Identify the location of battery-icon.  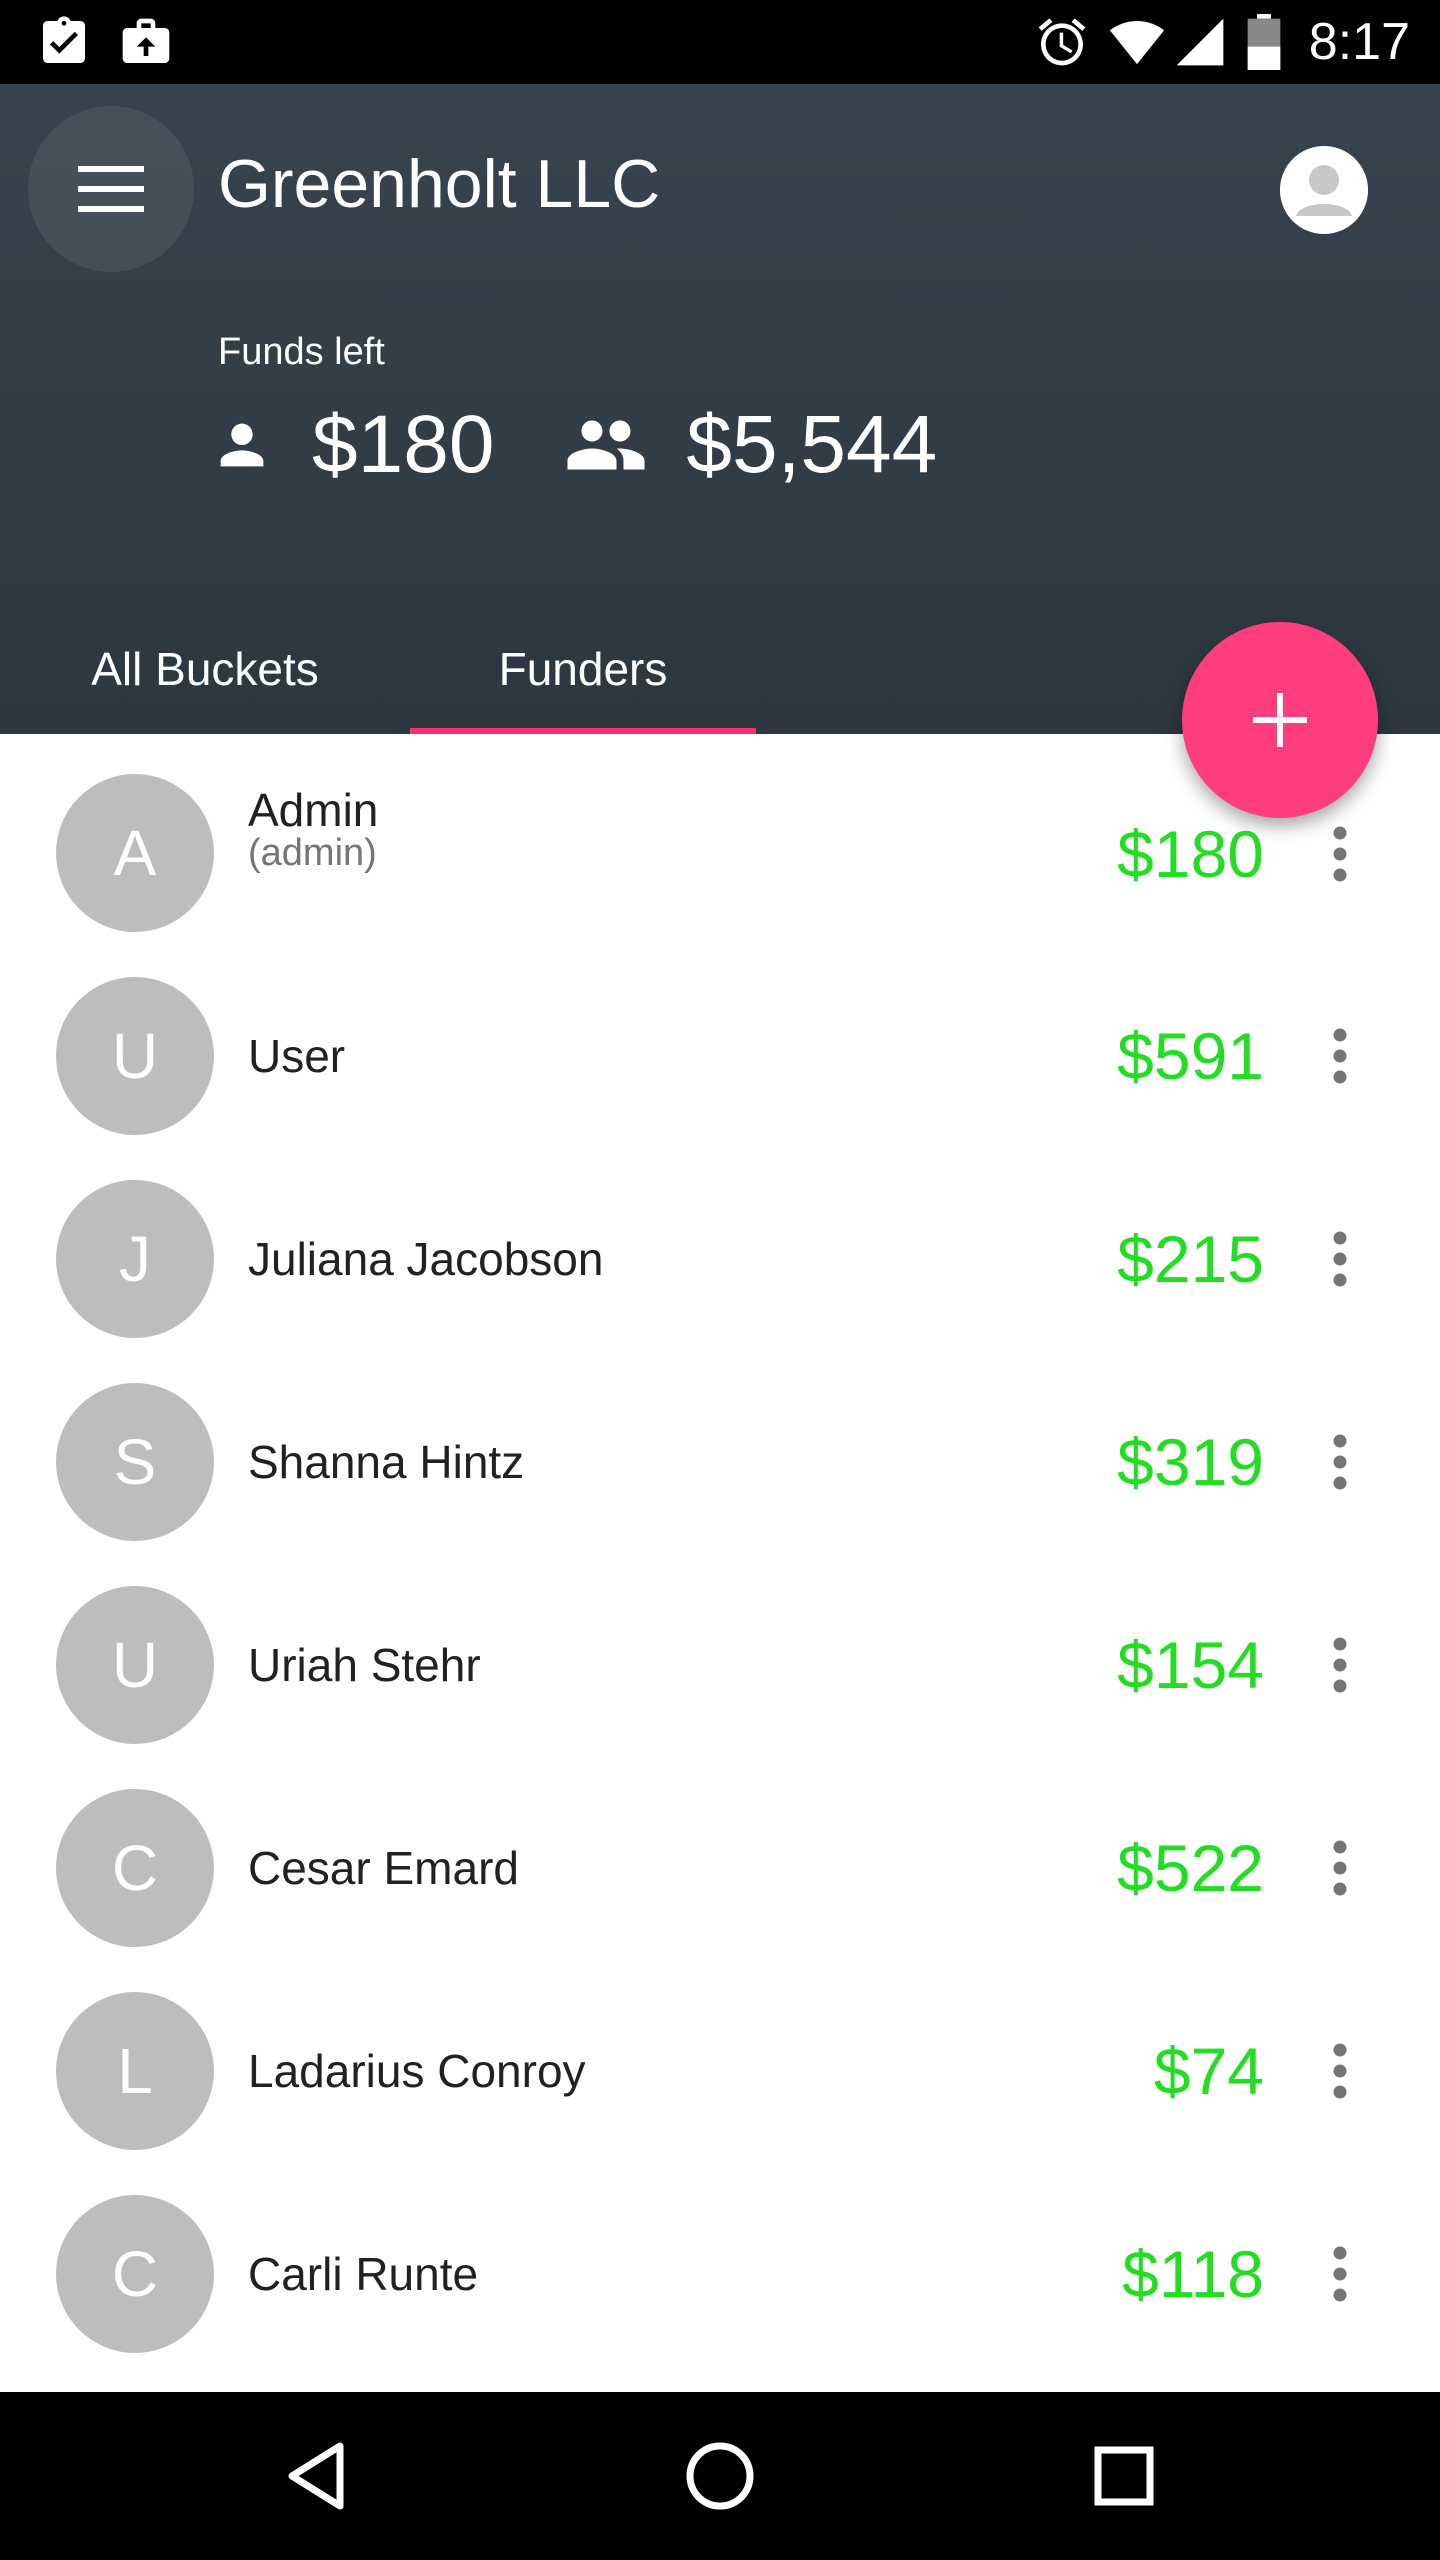
(1264, 42).